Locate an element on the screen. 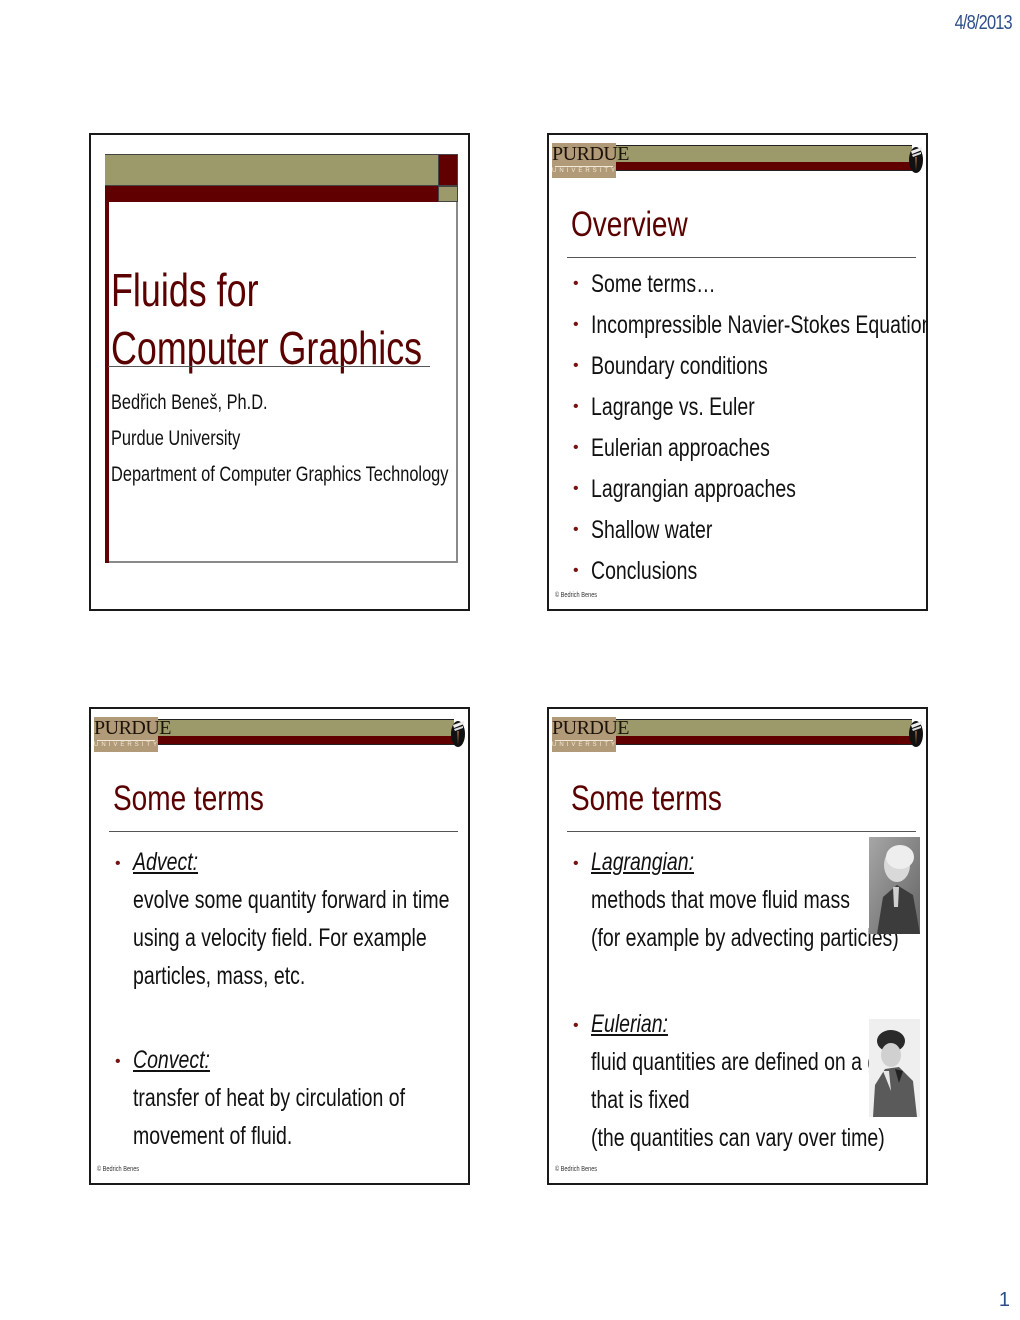  term-definition-line: (the quantities can vary over time) is located at coordinates (738, 1138).